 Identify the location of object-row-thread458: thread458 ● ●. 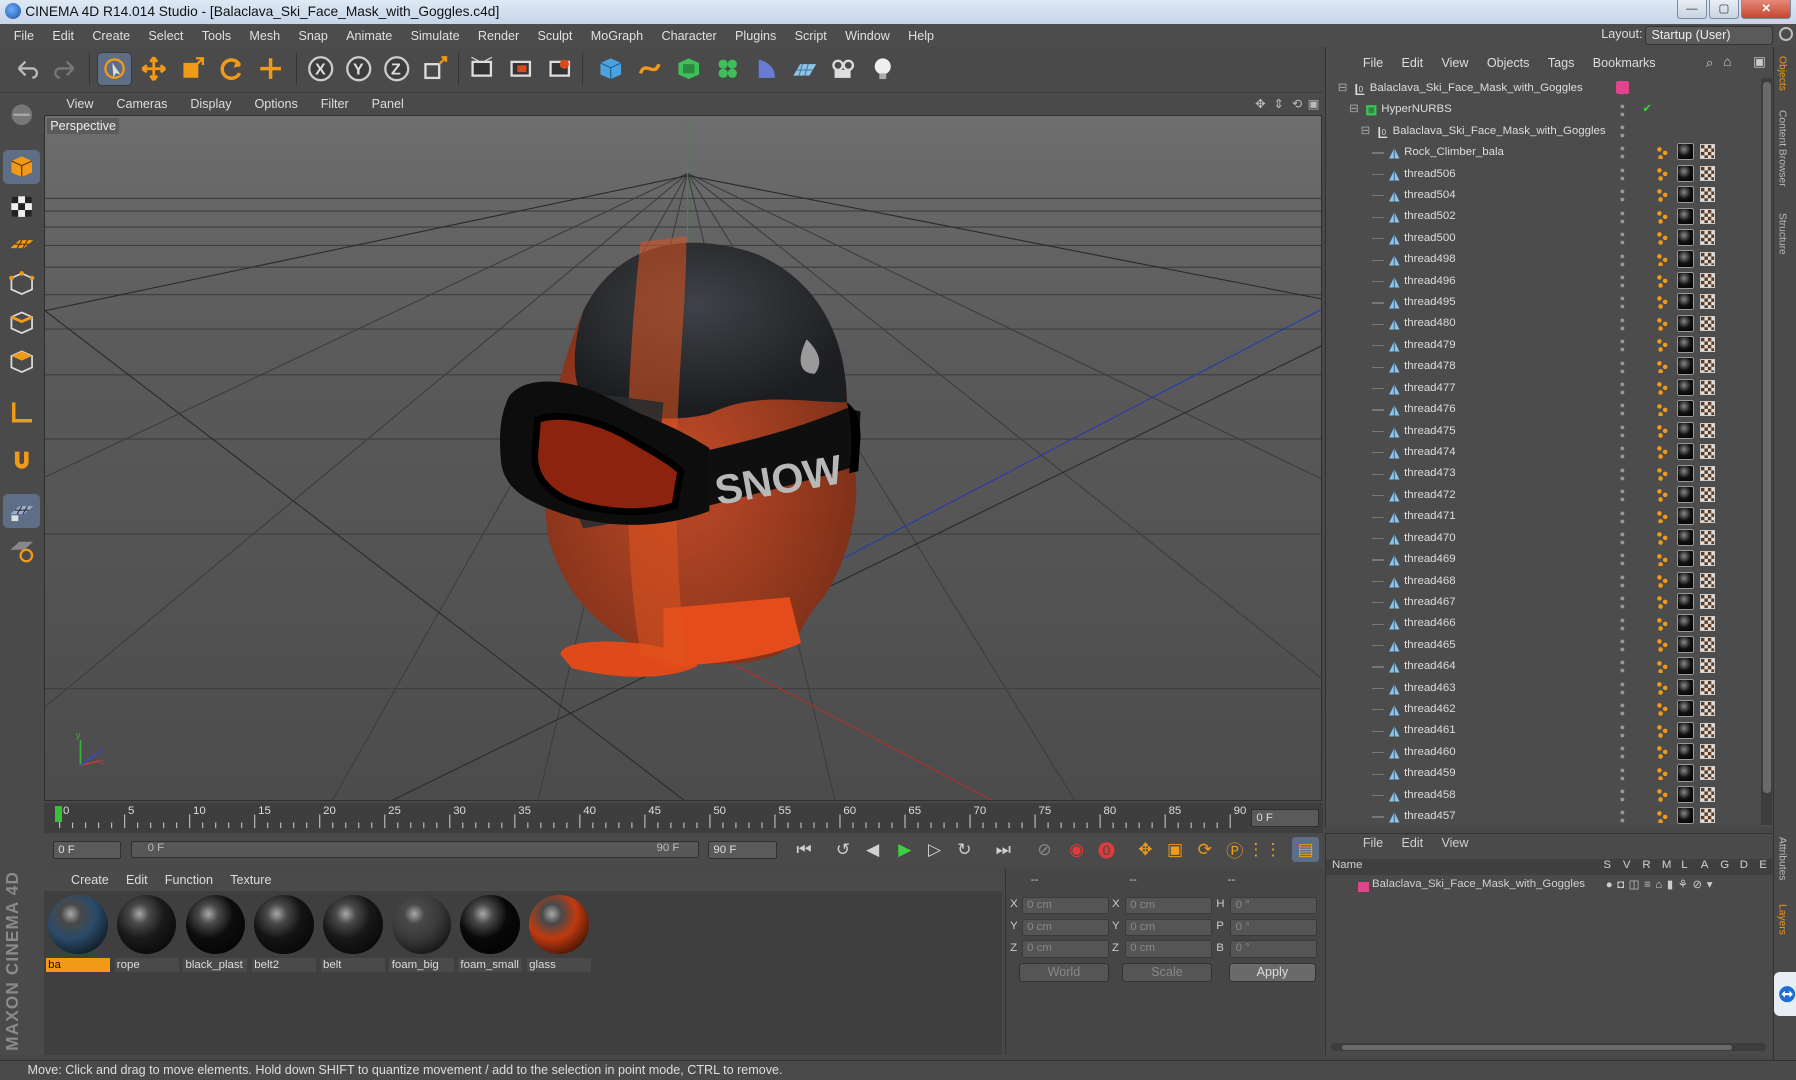
(1543, 795).